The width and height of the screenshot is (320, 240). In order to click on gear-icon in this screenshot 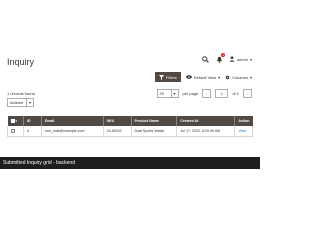, I will do `click(227, 77)`.